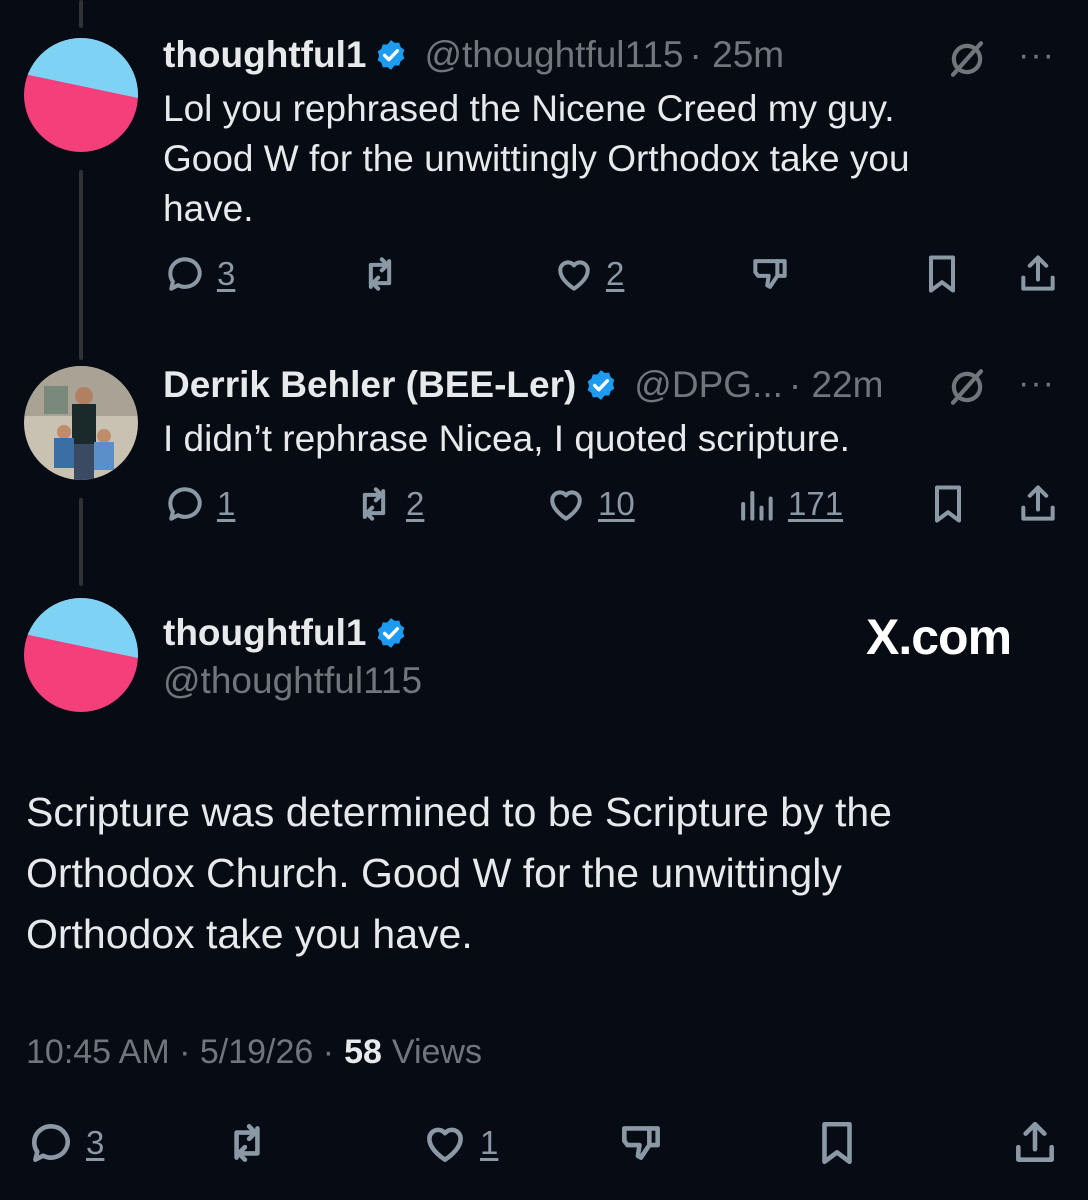 The height and width of the screenshot is (1200, 1088). I want to click on main-text-line: Orthodox take you have., so click(249, 934).